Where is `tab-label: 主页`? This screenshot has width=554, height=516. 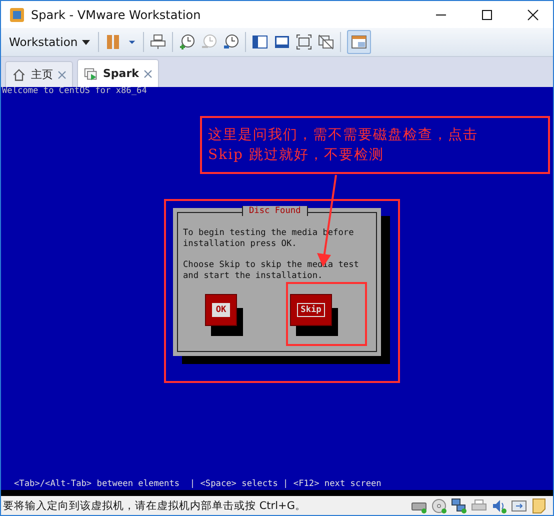 tab-label: 主页 is located at coordinates (42, 74).